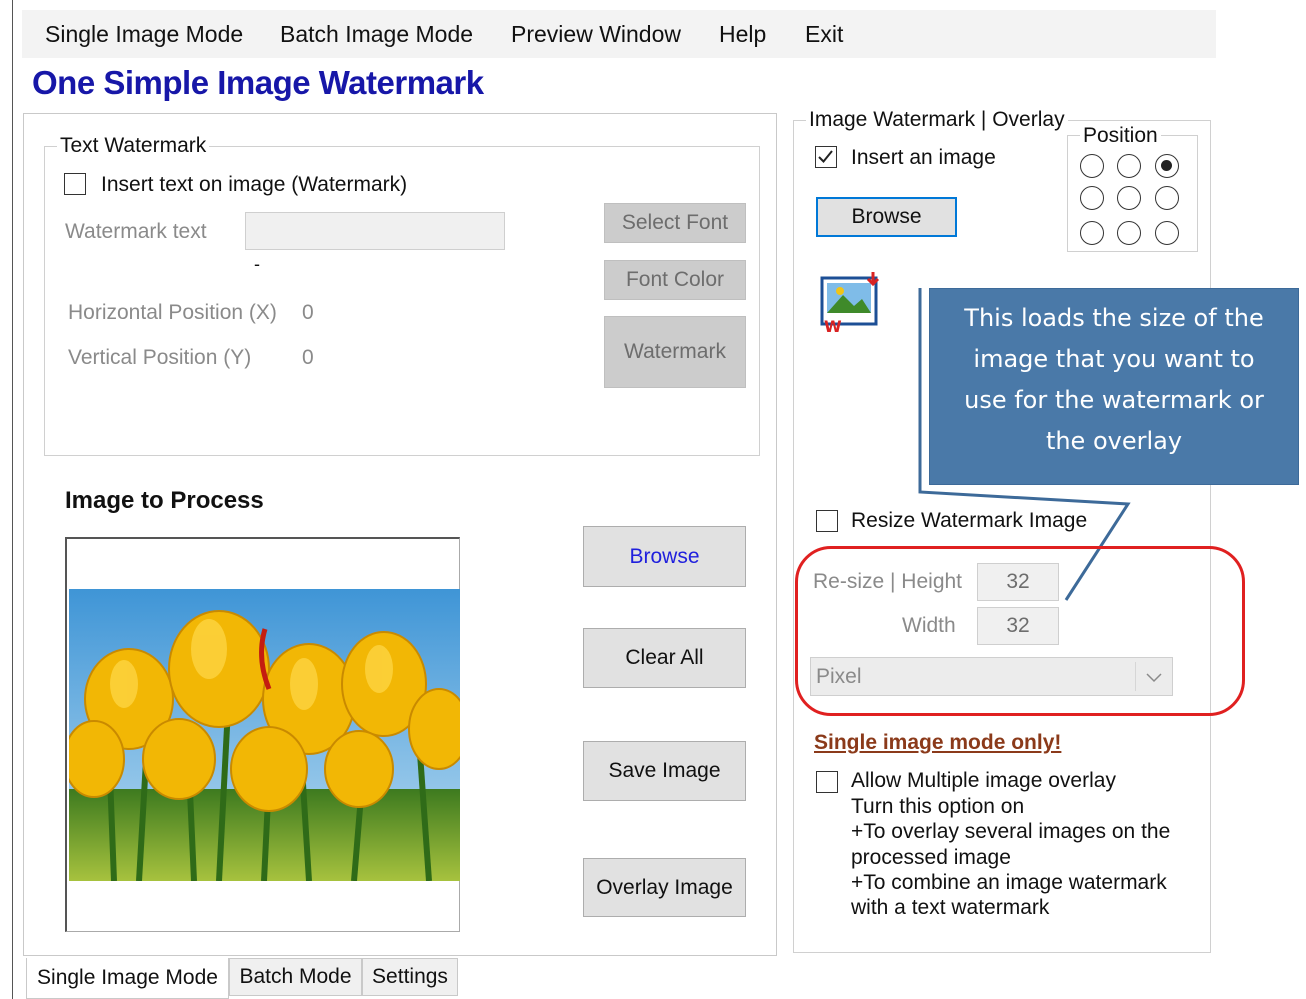 The image size is (1306, 999). Describe the element at coordinates (127, 978) in the screenshot. I see `tab-single-image-mode: Single Image Mode` at that location.